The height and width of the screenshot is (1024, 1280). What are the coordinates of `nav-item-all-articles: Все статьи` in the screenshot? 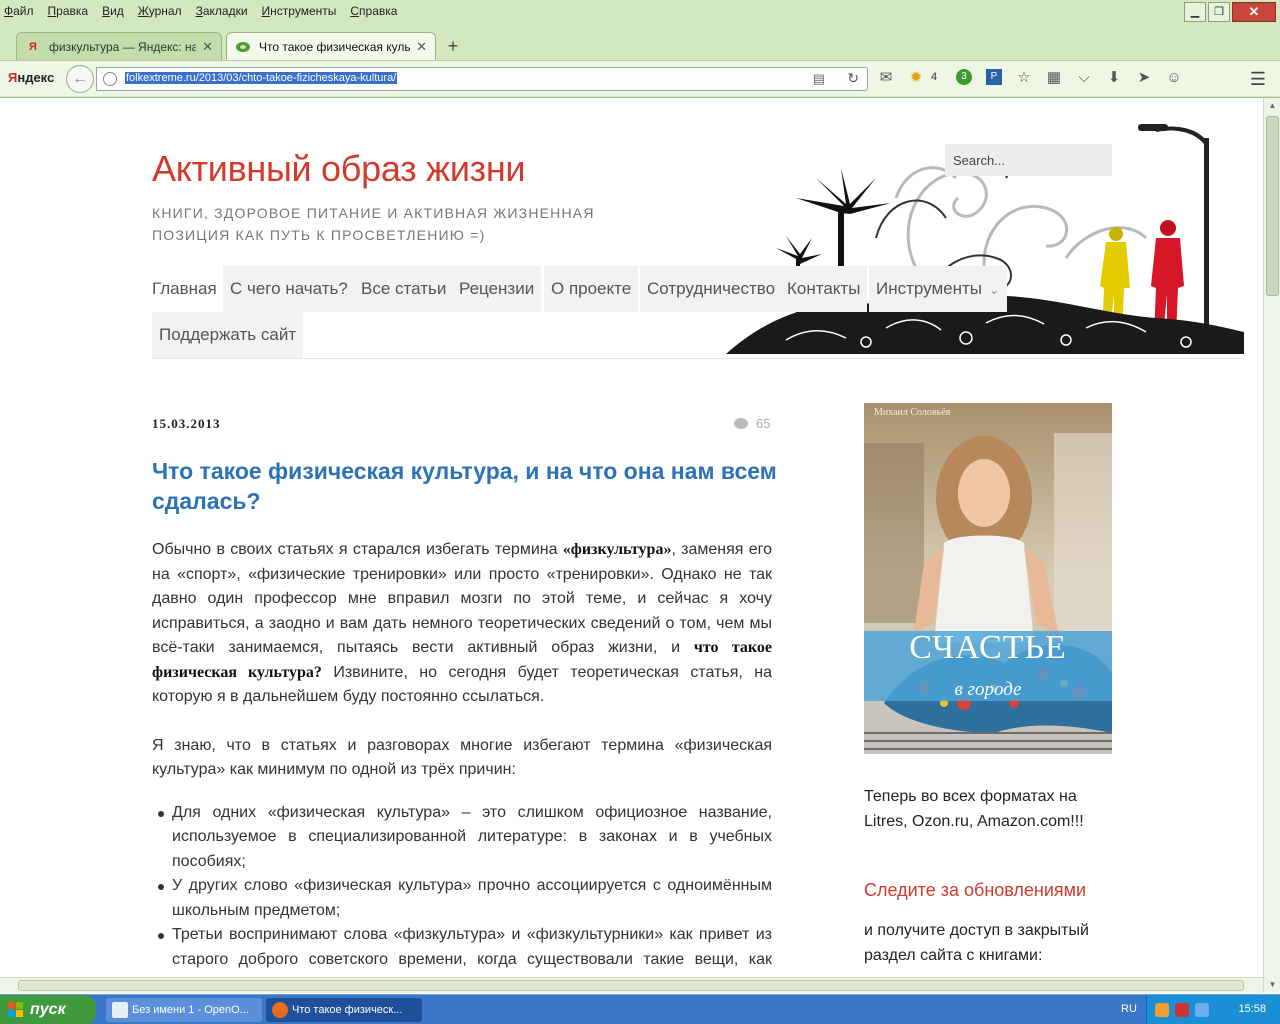 It's located at (404, 289).